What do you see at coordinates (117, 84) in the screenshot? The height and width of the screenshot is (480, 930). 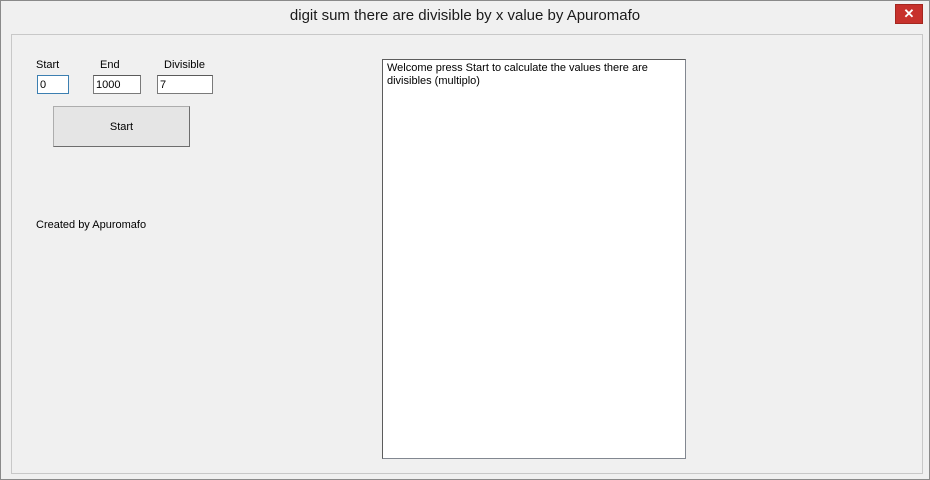 I see `end-input` at bounding box center [117, 84].